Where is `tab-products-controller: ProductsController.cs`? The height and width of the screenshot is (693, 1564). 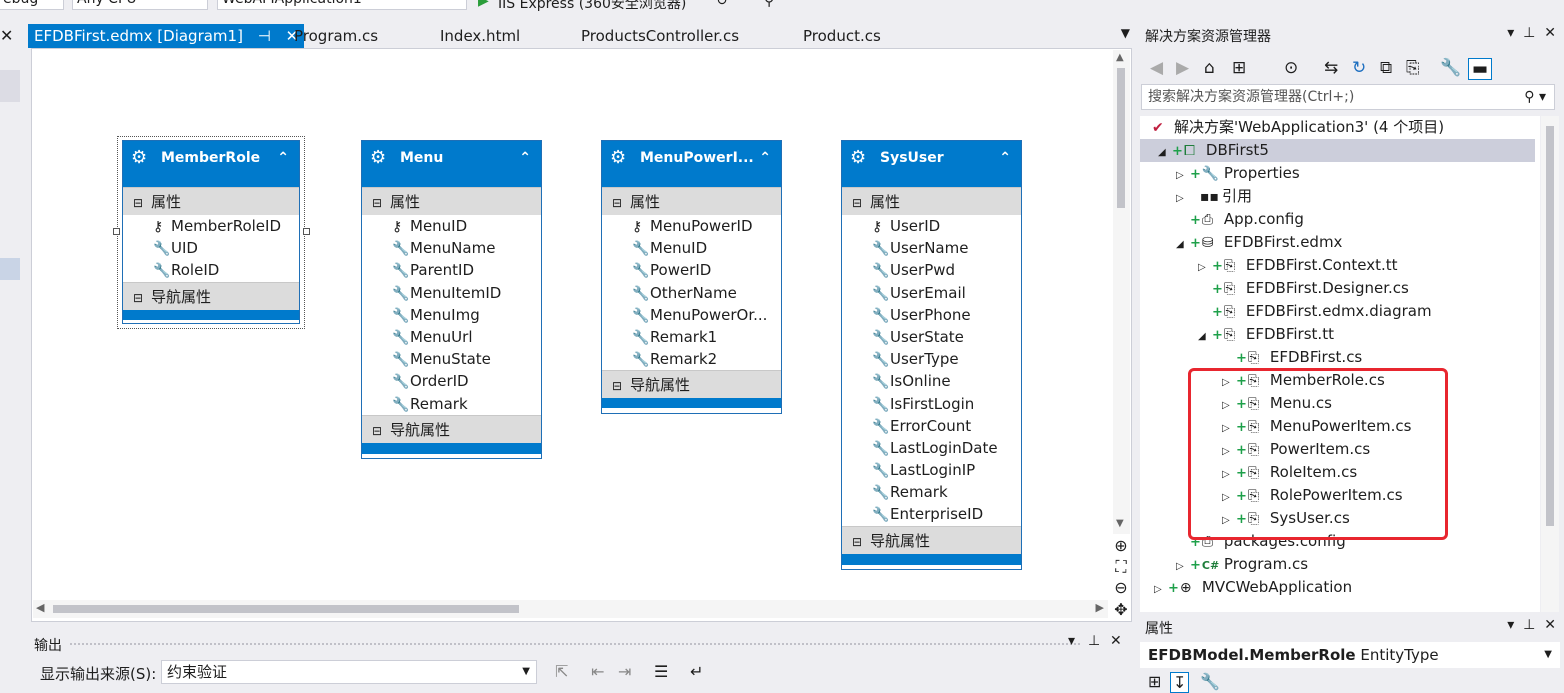 tab-products-controller: ProductsController.cs is located at coordinates (660, 36).